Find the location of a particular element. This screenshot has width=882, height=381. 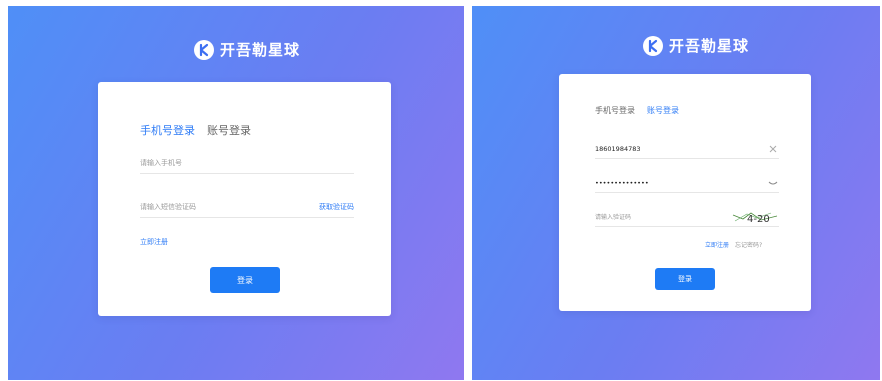

password-input: •••••••••••••• is located at coordinates (687, 183).